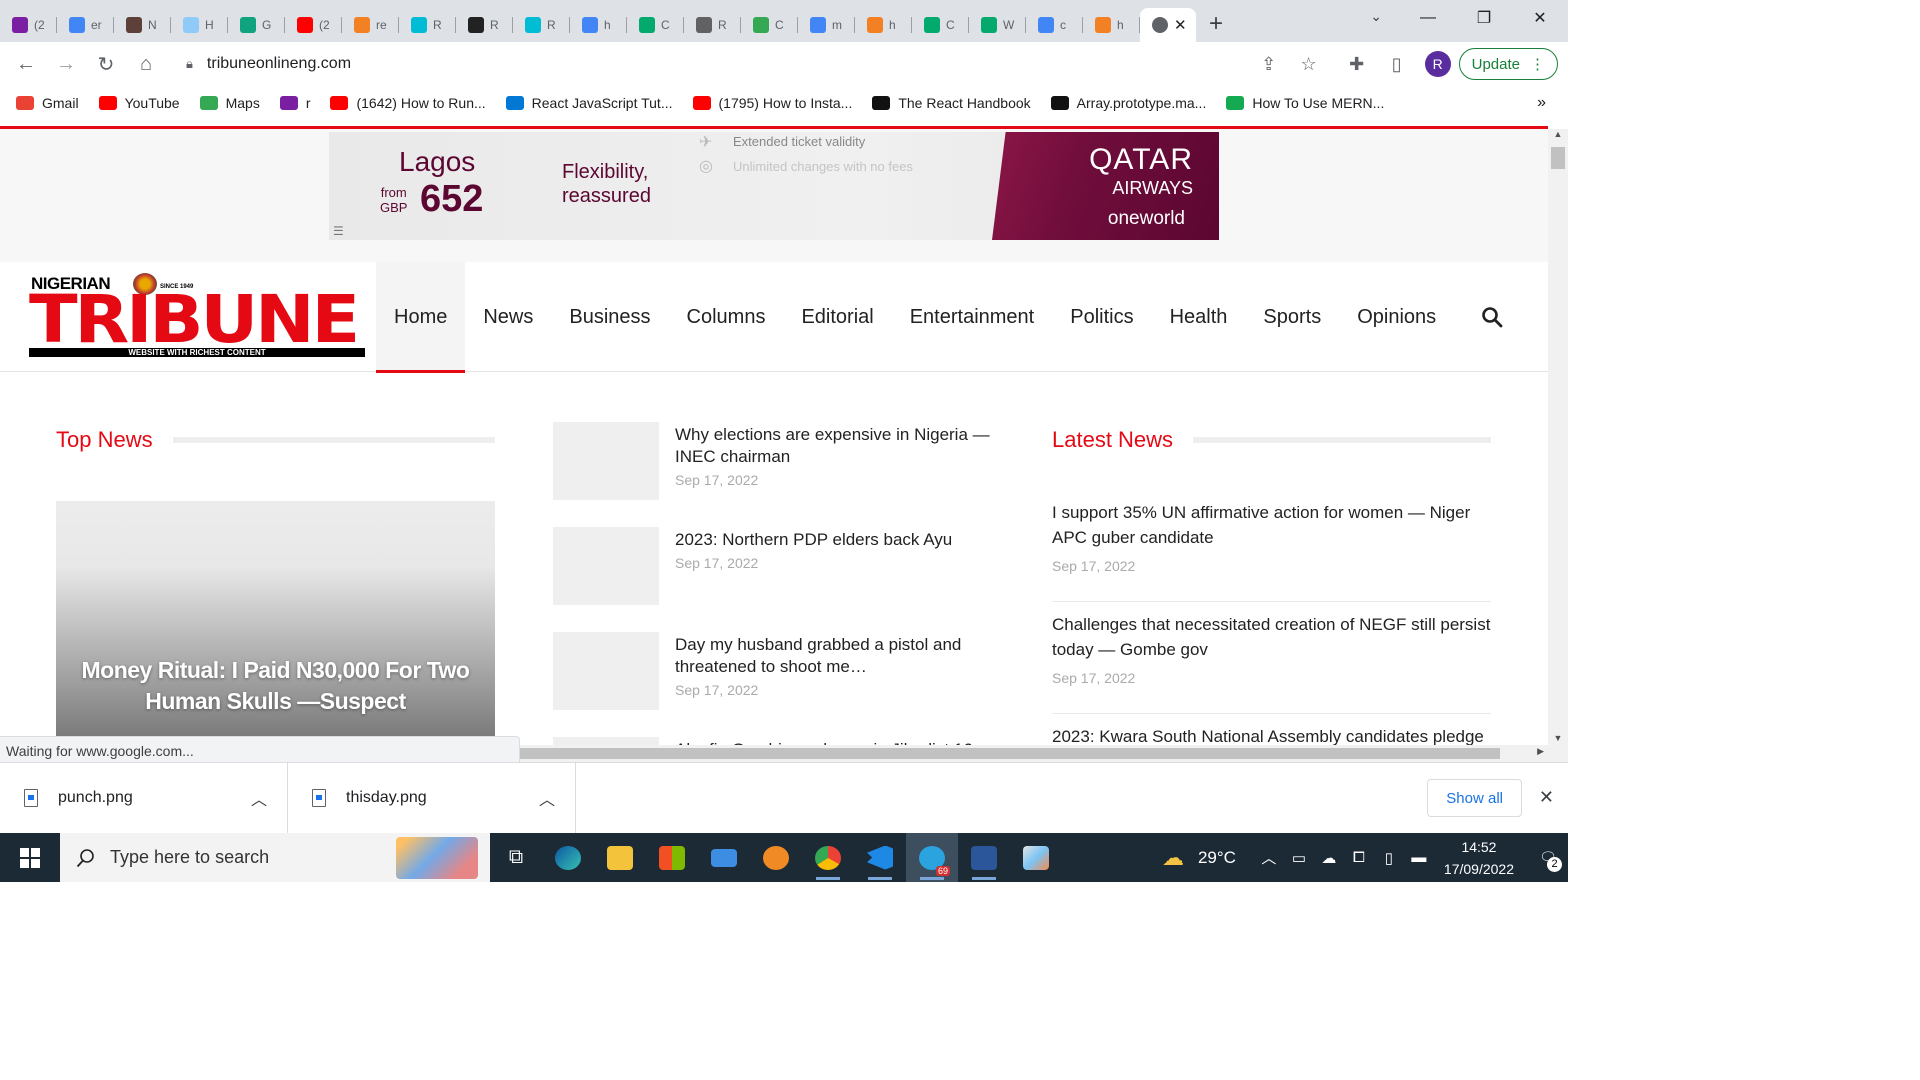  What do you see at coordinates (1054, 25) in the screenshot?
I see `browser-tab: c` at bounding box center [1054, 25].